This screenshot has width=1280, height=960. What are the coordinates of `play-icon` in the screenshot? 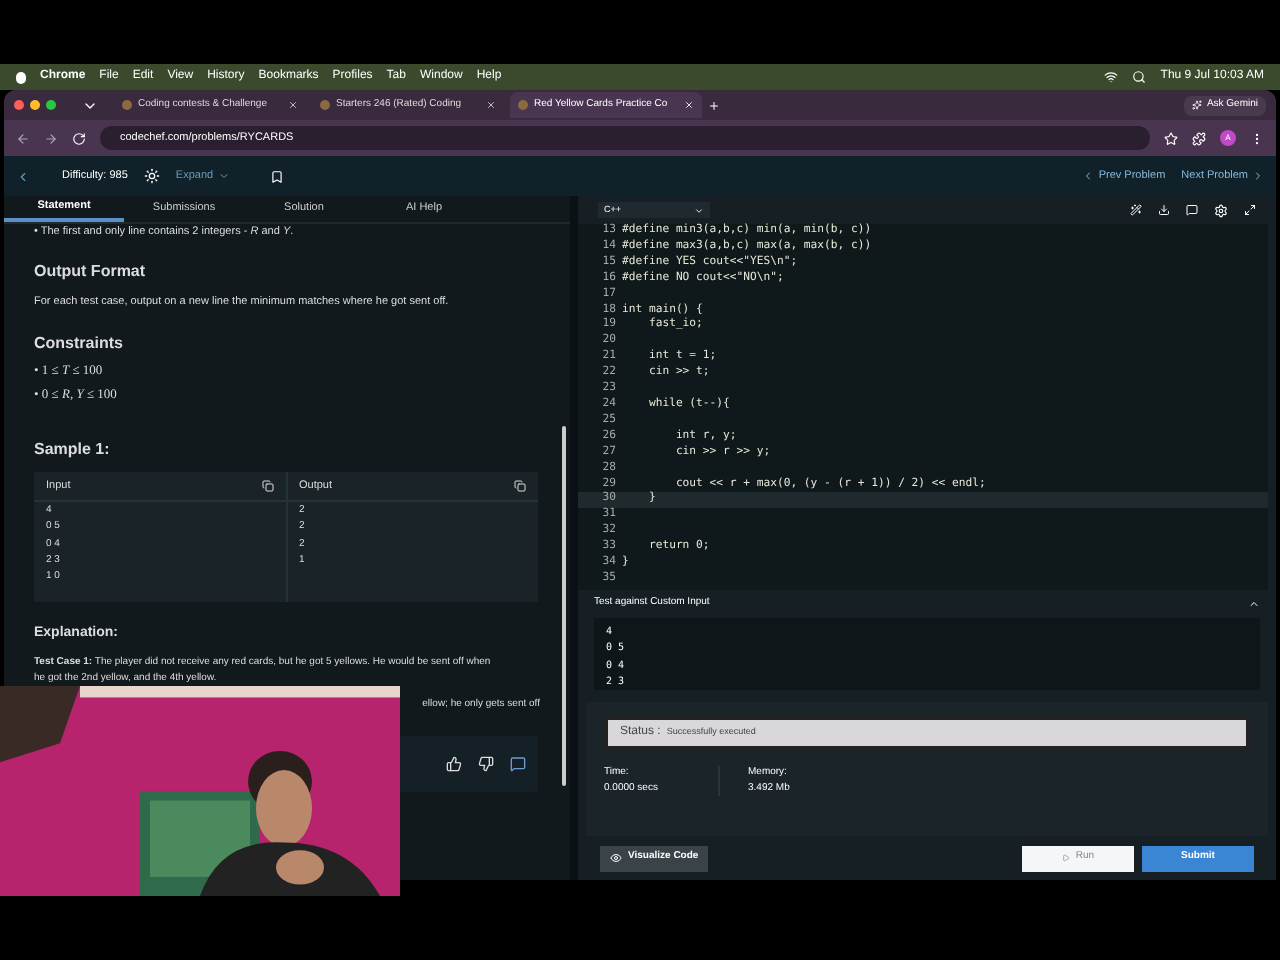 It's located at (1065, 858).